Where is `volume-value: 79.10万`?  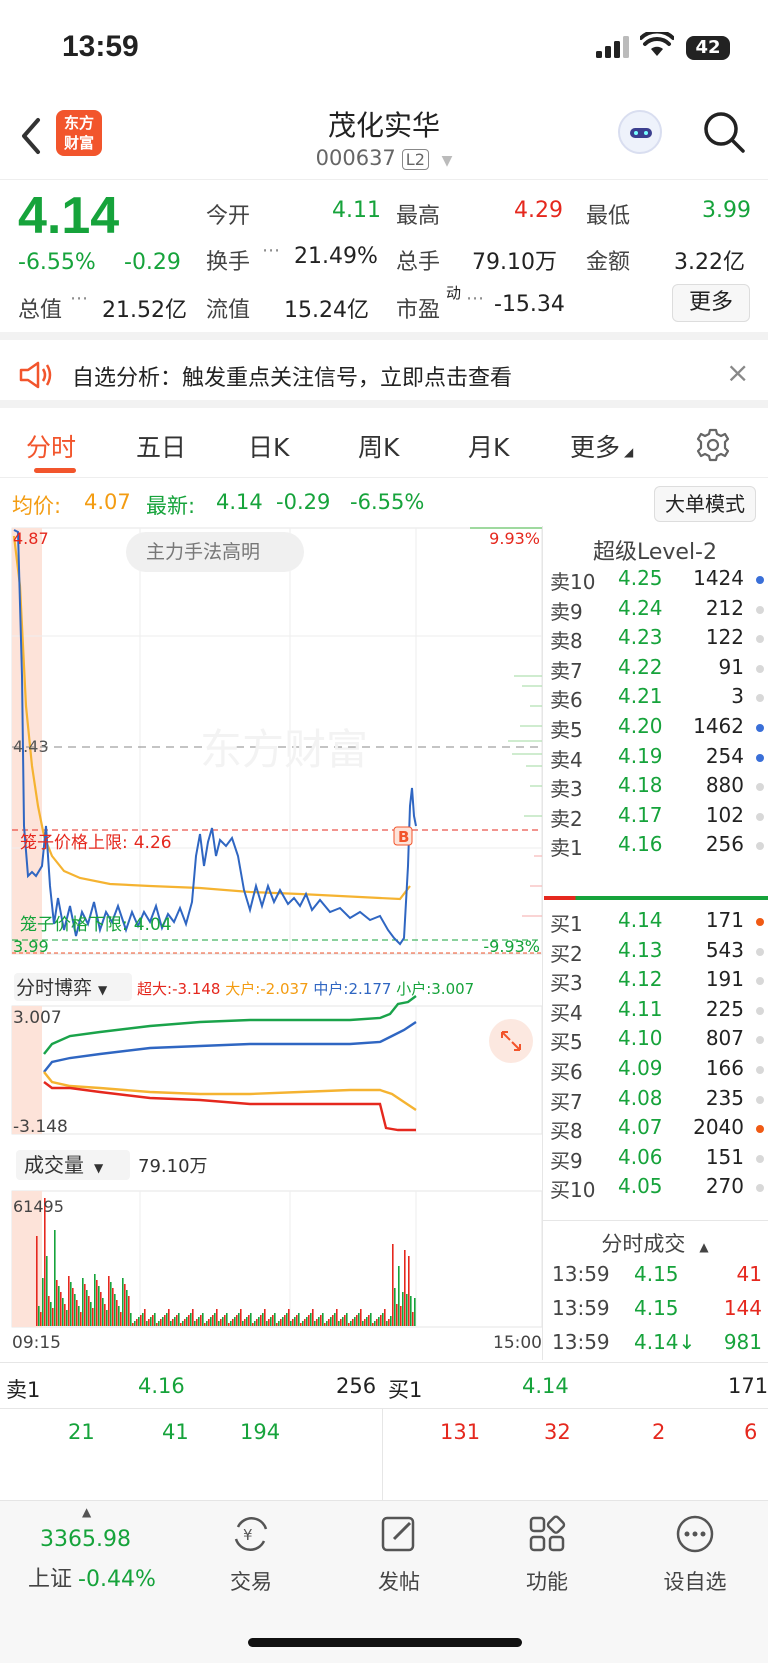 volume-value: 79.10万 is located at coordinates (514, 262).